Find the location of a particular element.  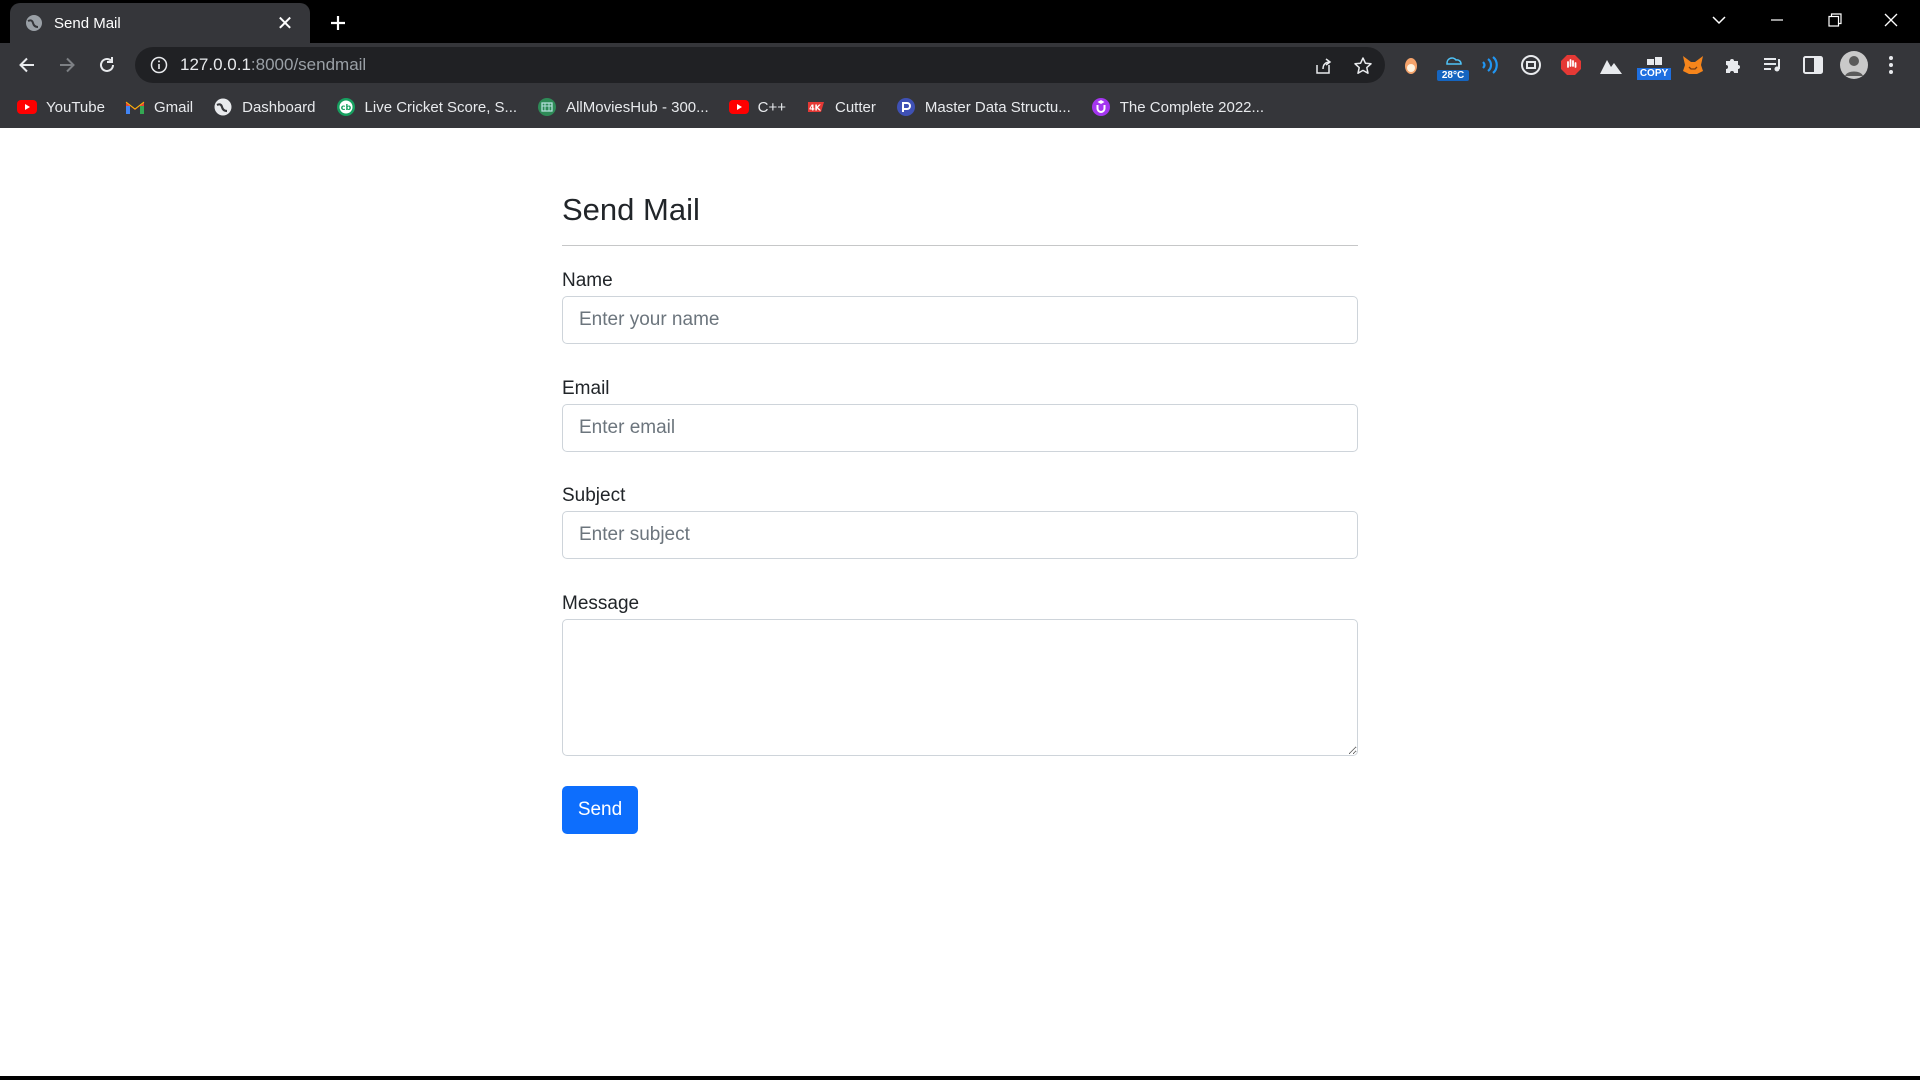

extension-wave-icon is located at coordinates (1491, 65).